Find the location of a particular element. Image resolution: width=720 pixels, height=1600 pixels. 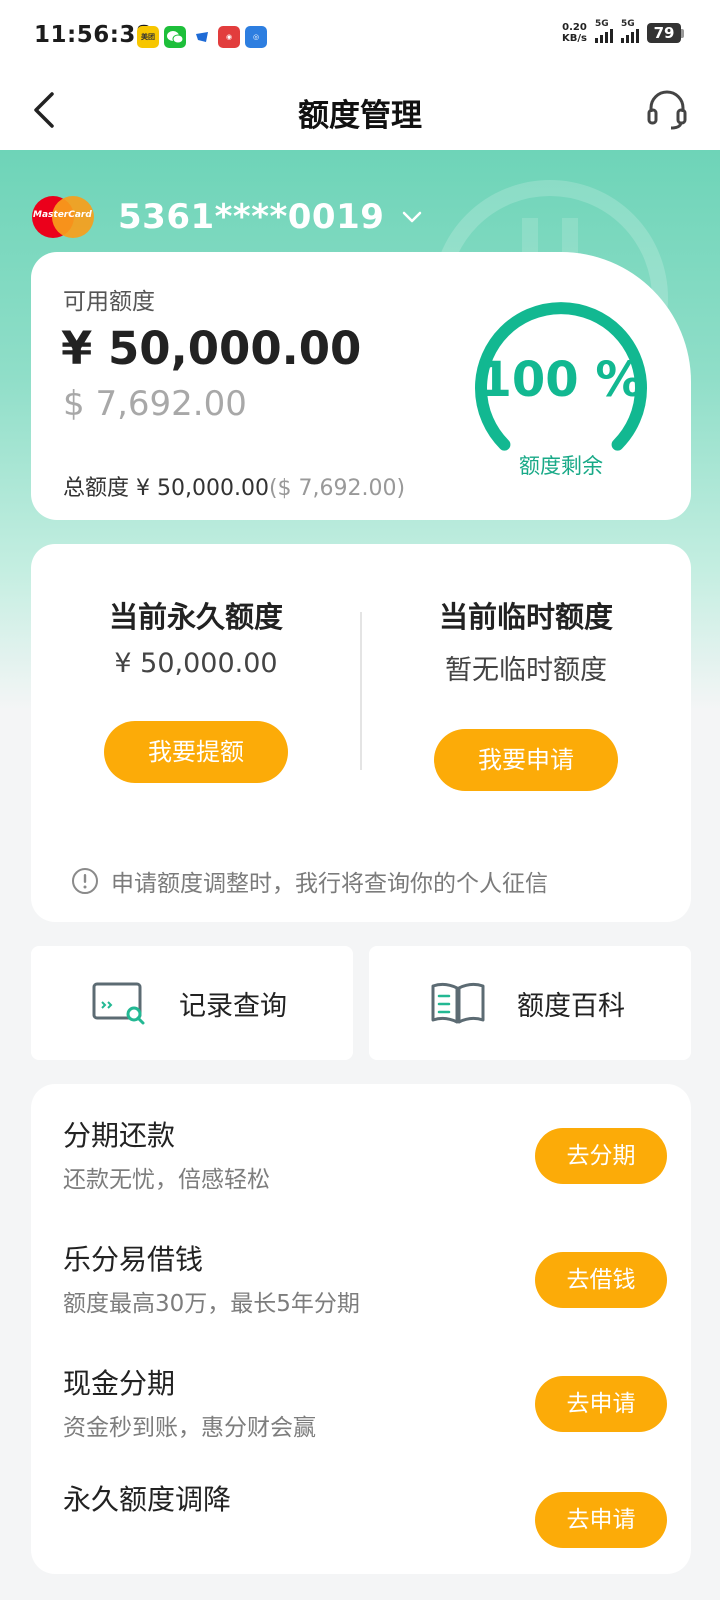

credit-check-notice: 申请额度调整时，我行将查询你的个人征信 is located at coordinates (309, 881).